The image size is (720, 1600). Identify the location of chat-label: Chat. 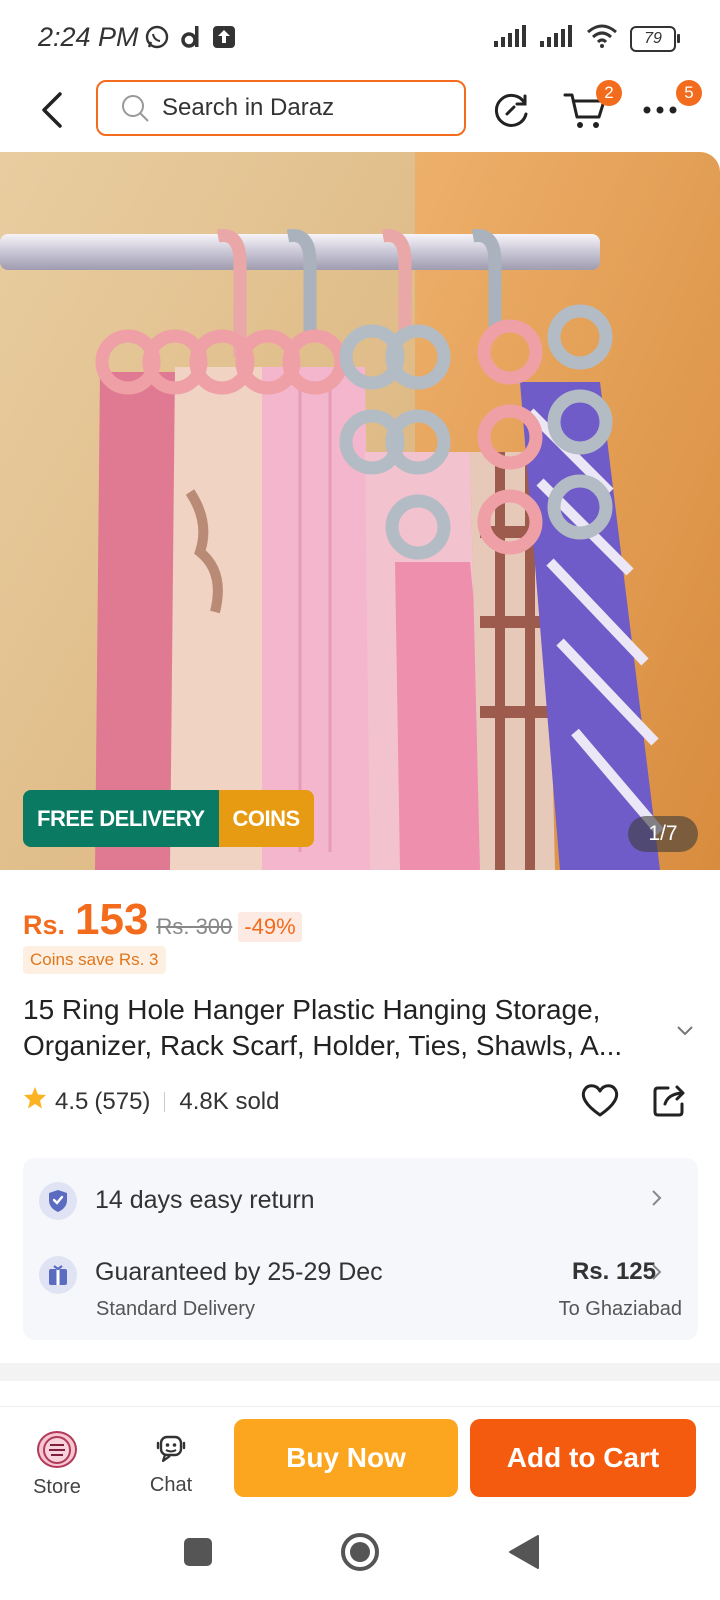
(171, 1485).